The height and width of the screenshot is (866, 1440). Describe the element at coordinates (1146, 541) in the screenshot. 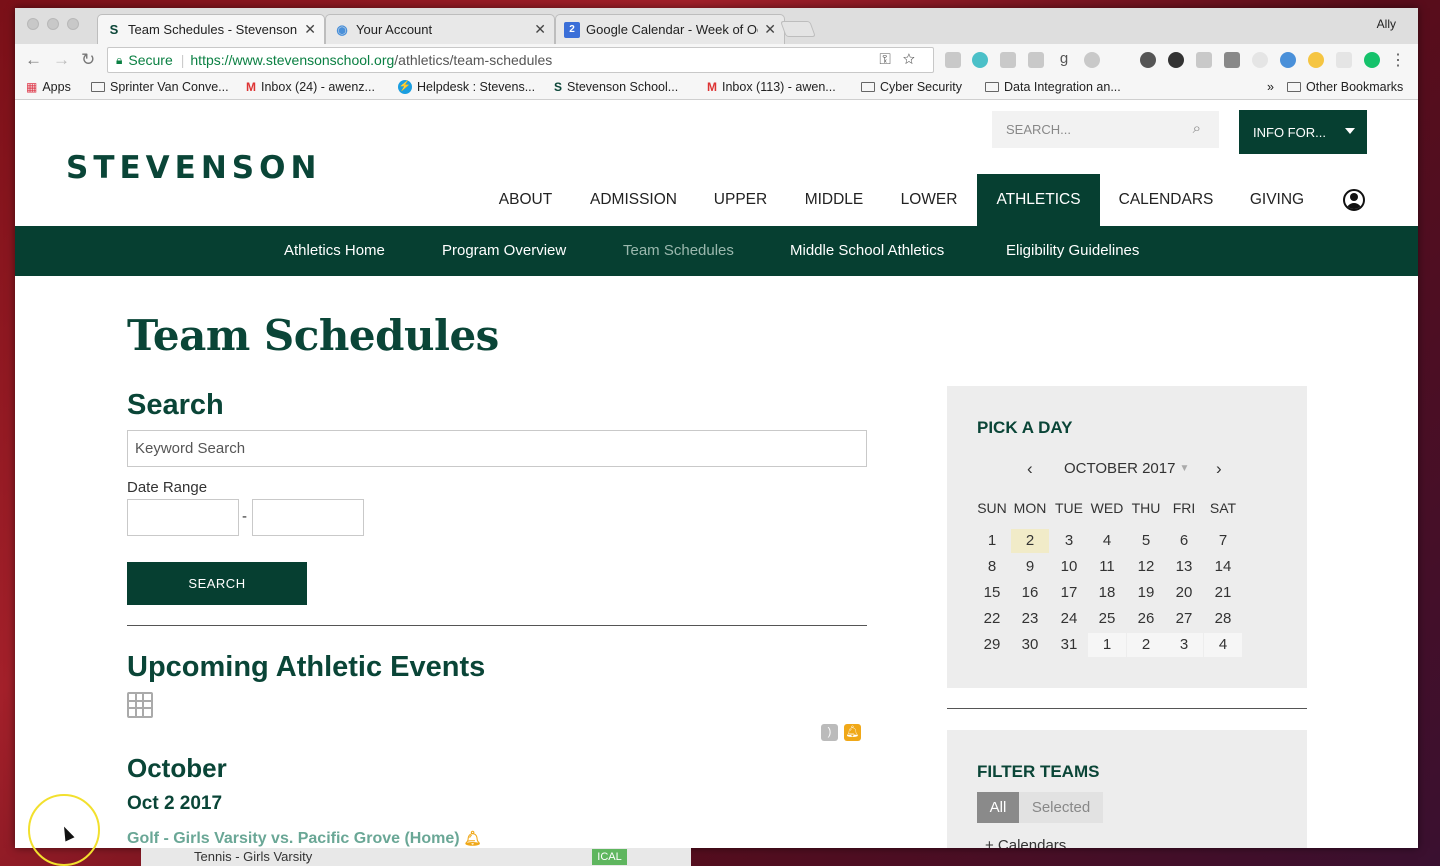

I see `calendar-day: 5` at that location.